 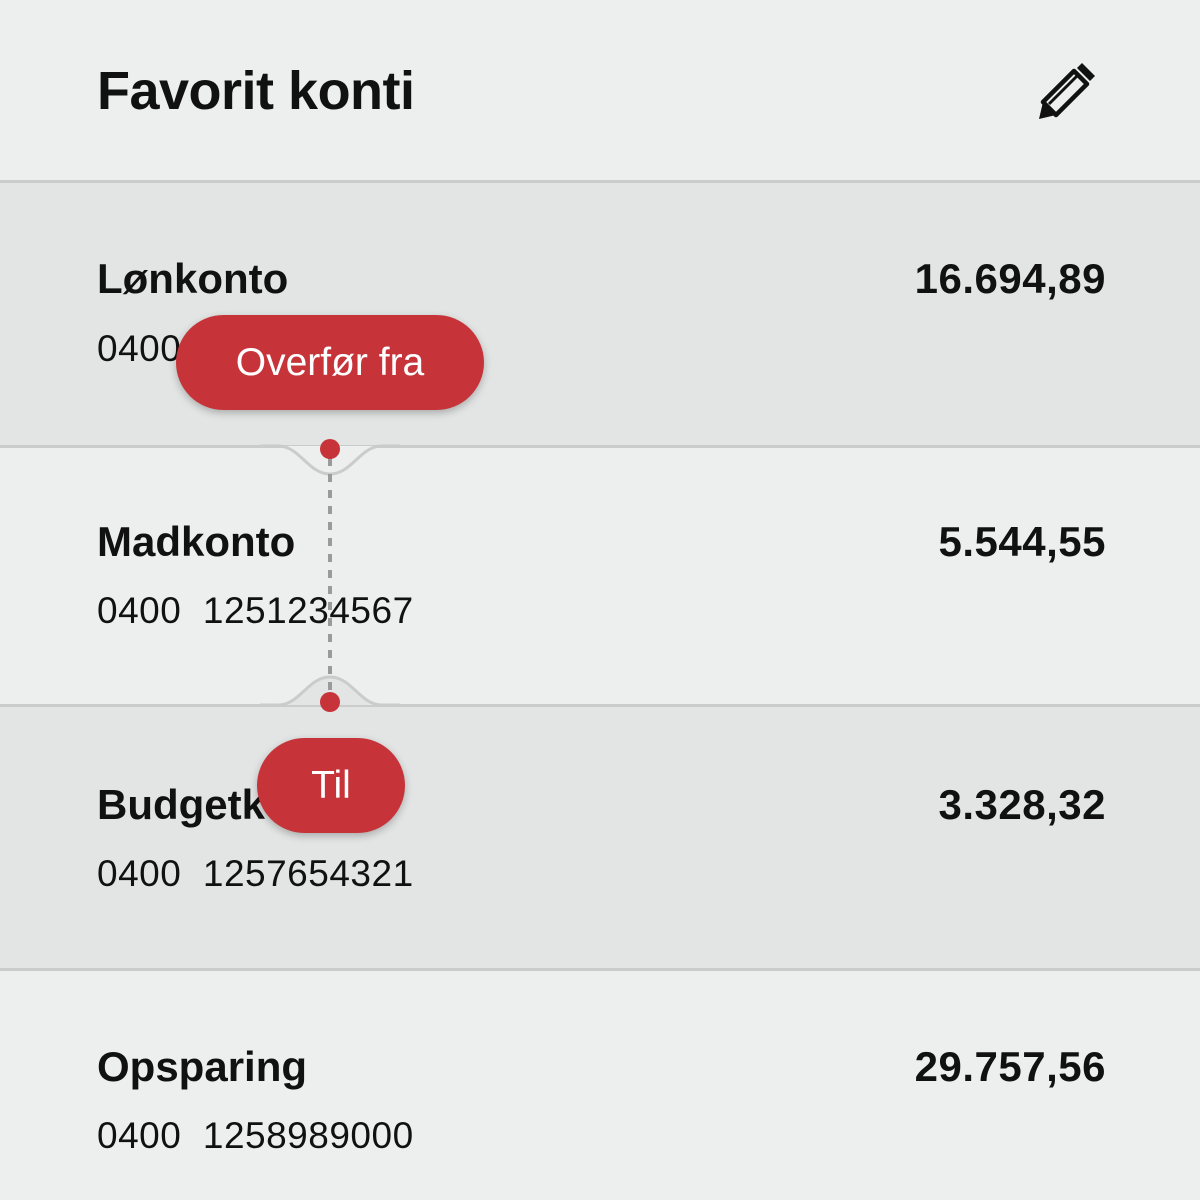 I want to click on edit-button, so click(x=1068, y=90).